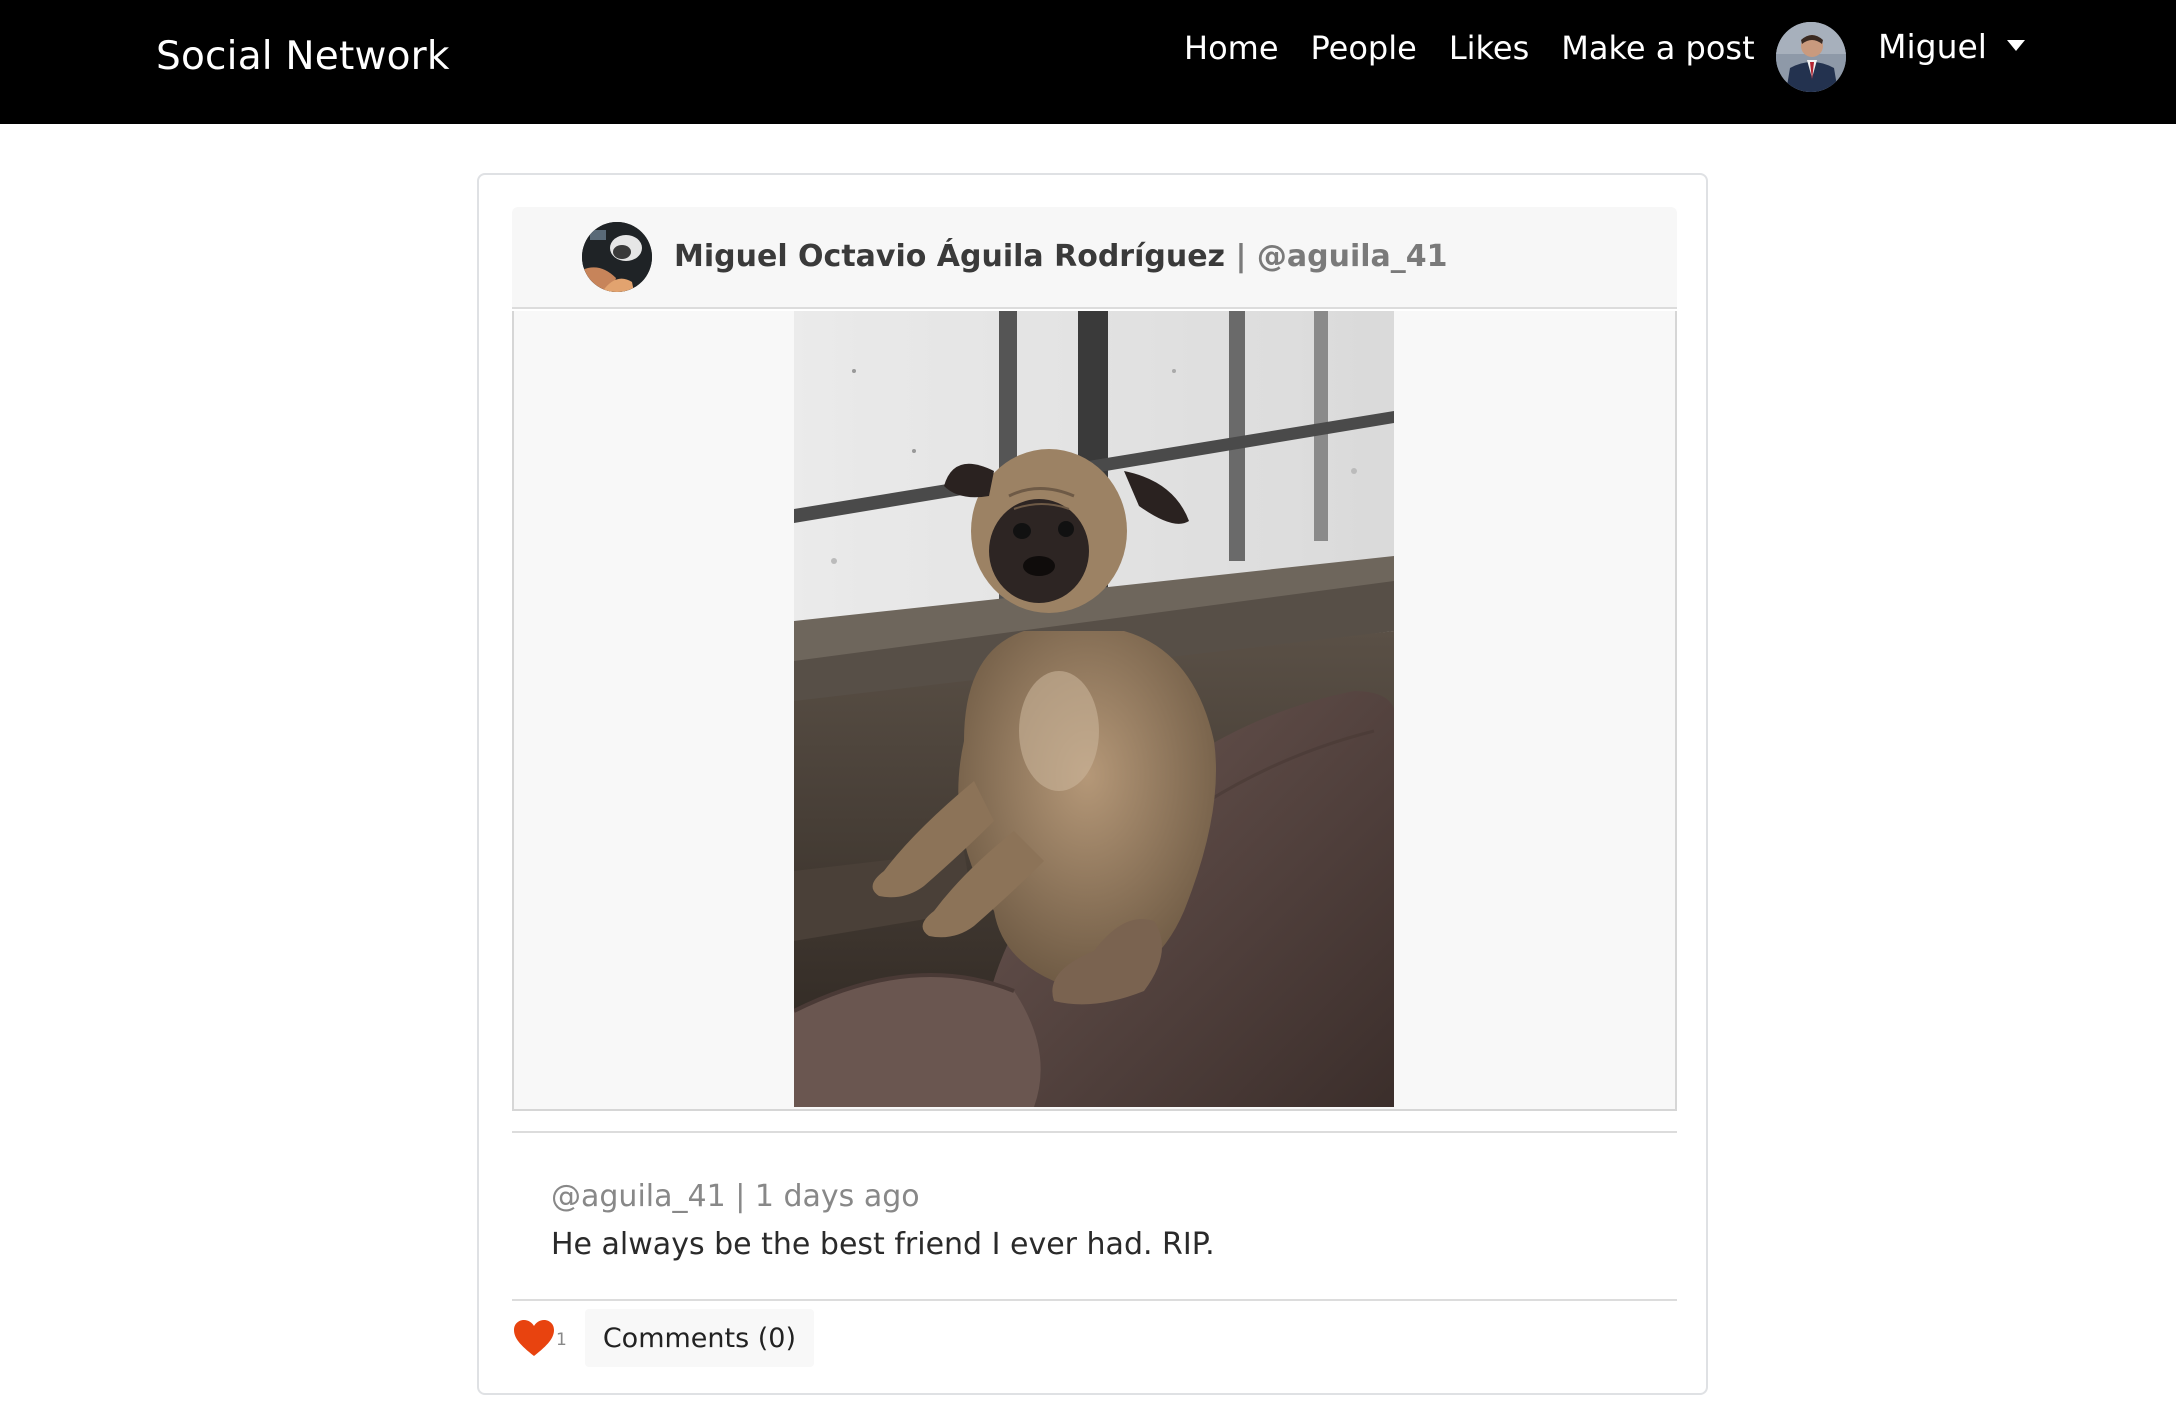  What do you see at coordinates (1932, 46) in the screenshot?
I see `user-name: Miguel` at bounding box center [1932, 46].